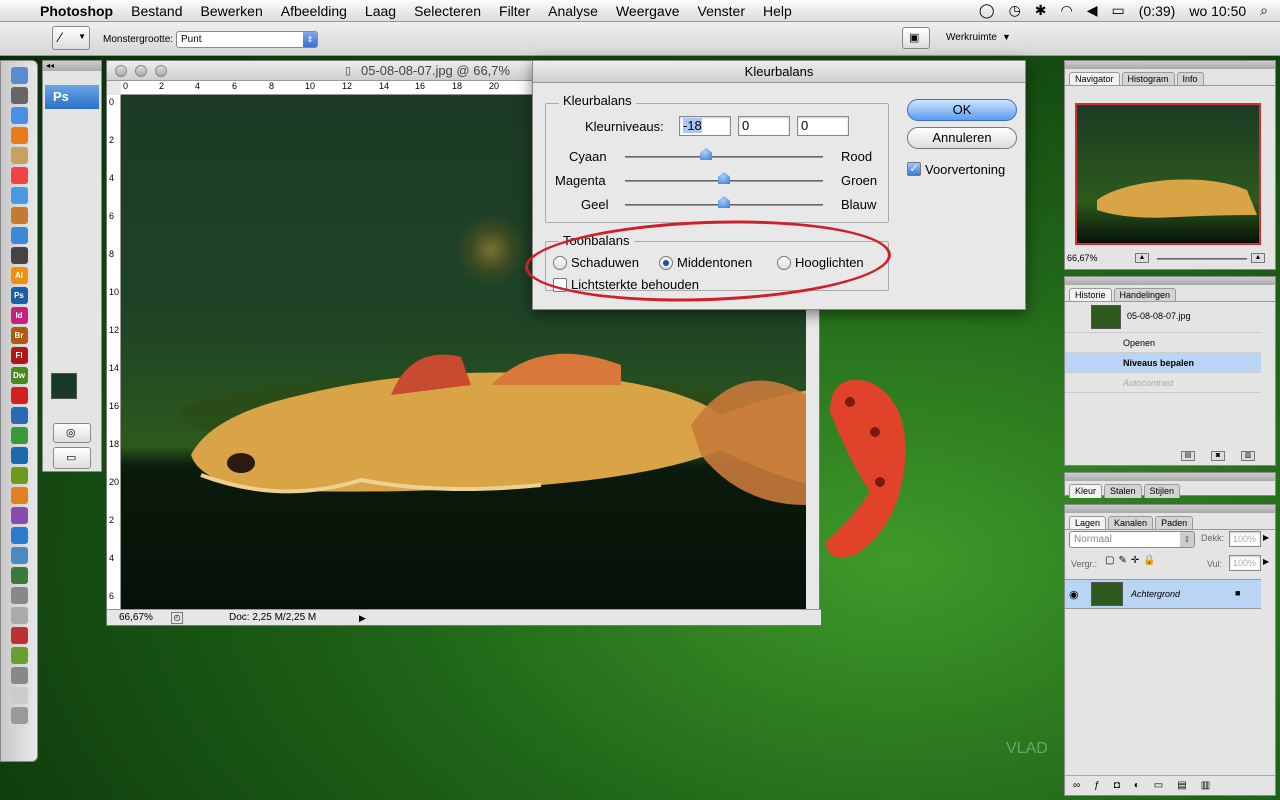  I want to click on indesign-icon: Id, so click(19, 315).